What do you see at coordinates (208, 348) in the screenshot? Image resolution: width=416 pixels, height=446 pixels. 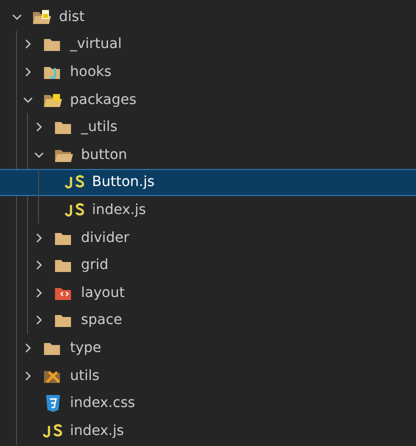 I see `folder-row: type` at bounding box center [208, 348].